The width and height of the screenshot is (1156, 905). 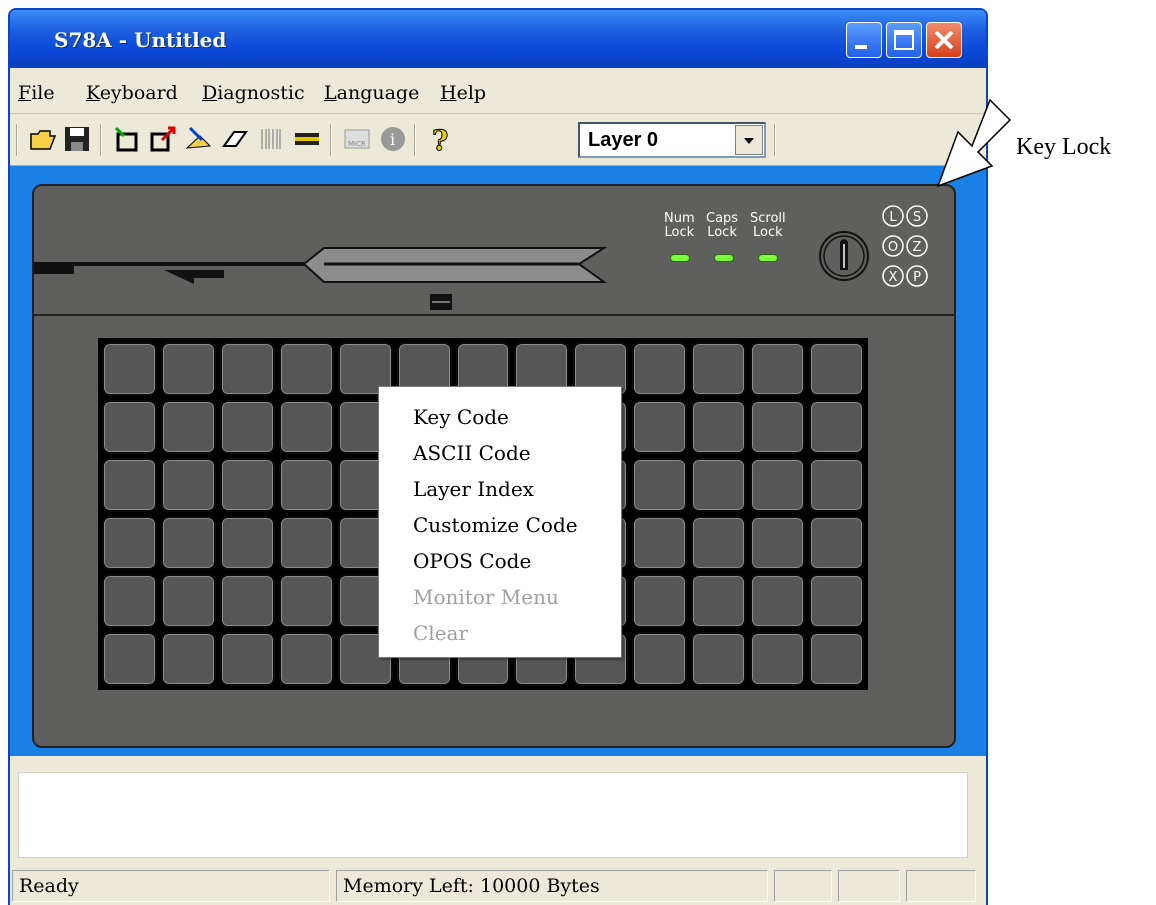 What do you see at coordinates (77, 139) in the screenshot?
I see `save-icon` at bounding box center [77, 139].